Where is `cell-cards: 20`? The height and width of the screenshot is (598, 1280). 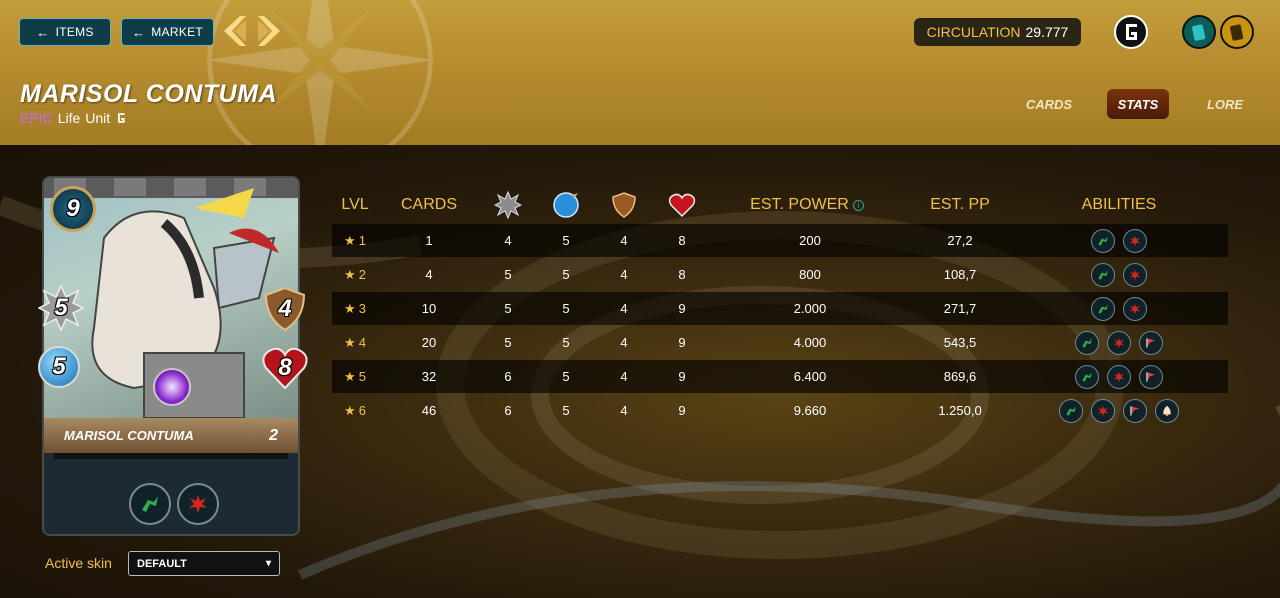
cell-cards: 20 is located at coordinates (429, 342).